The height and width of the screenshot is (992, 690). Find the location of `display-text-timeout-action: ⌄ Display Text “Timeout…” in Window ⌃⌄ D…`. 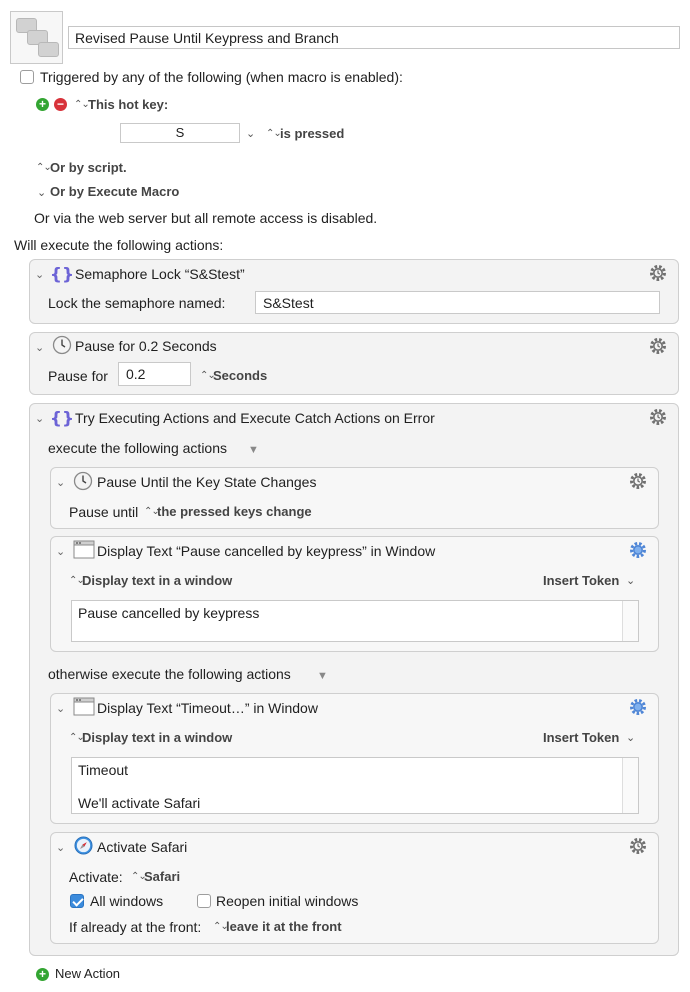

display-text-timeout-action: ⌄ Display Text “Timeout…” in Window ⌃⌄ D… is located at coordinates (354, 758).